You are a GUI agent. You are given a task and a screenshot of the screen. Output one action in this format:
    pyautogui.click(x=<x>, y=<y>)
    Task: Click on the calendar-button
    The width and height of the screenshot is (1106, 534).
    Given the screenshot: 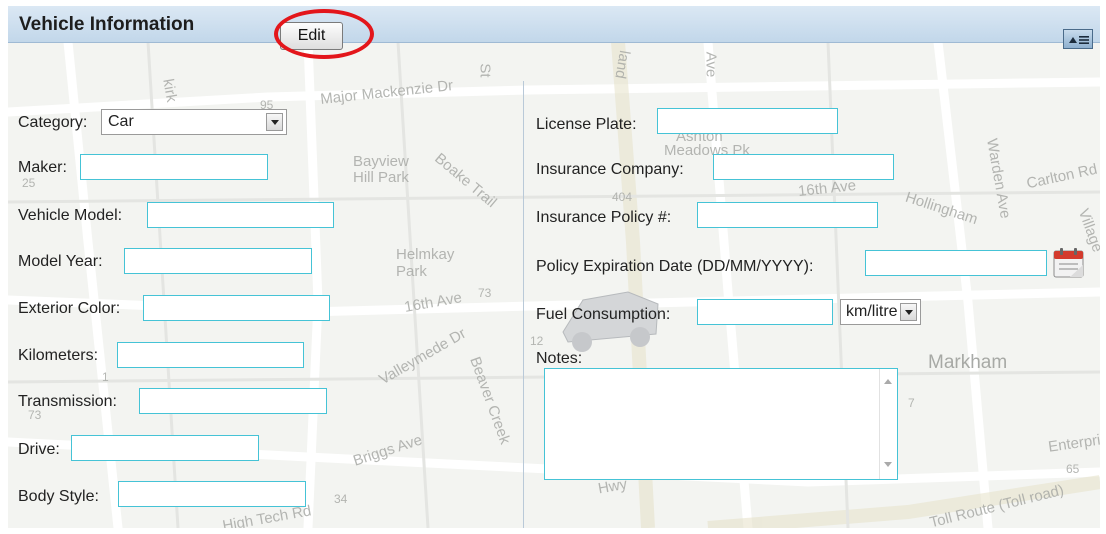 What is the action you would take?
    pyautogui.click(x=1068, y=263)
    